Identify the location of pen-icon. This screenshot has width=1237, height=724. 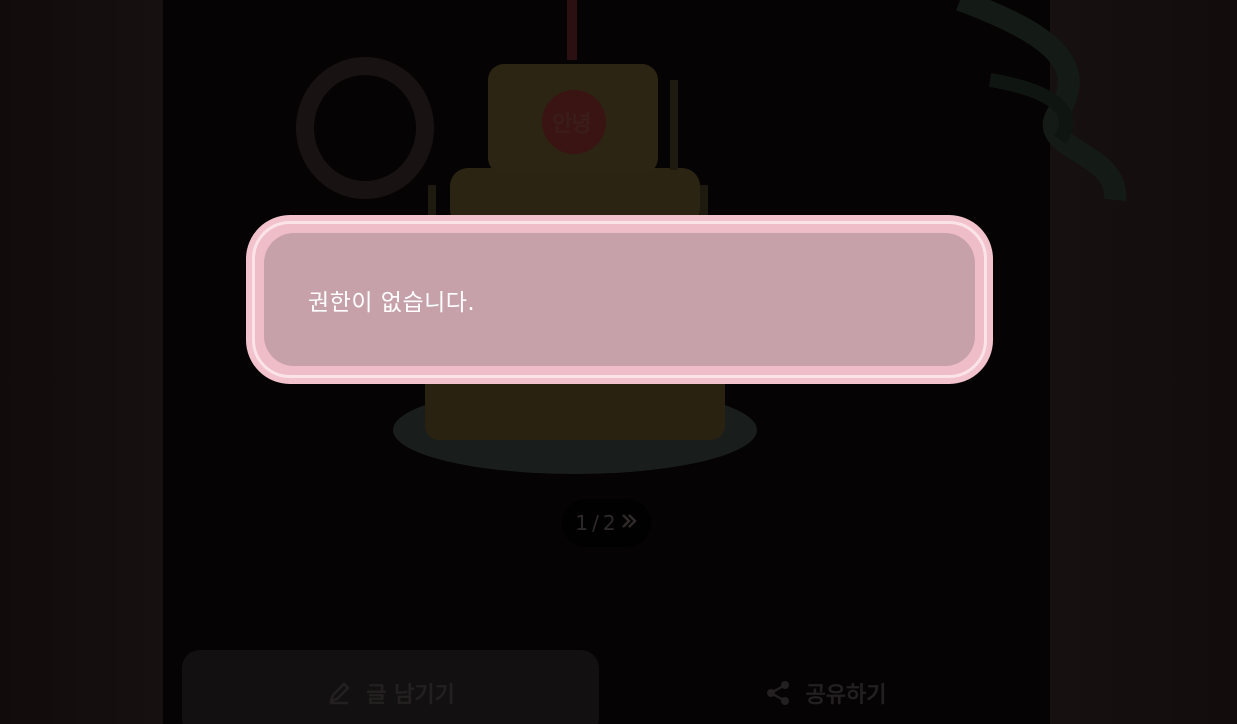
(339, 693).